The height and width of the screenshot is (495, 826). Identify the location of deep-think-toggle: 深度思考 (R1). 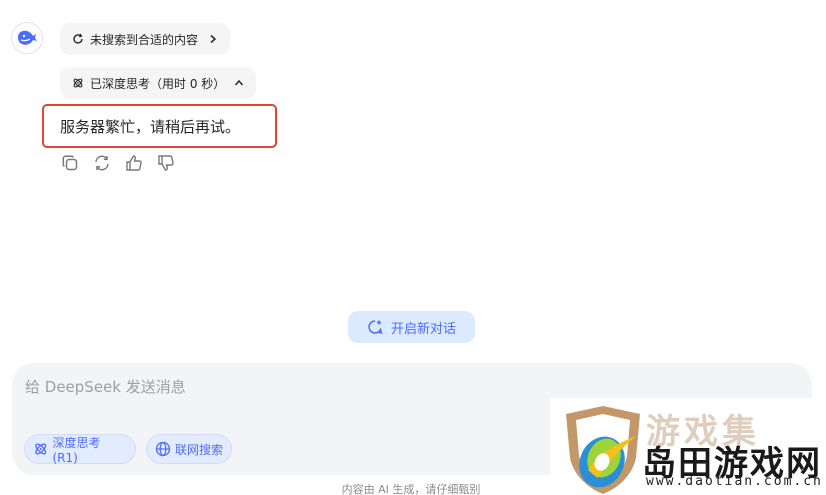
(80, 449).